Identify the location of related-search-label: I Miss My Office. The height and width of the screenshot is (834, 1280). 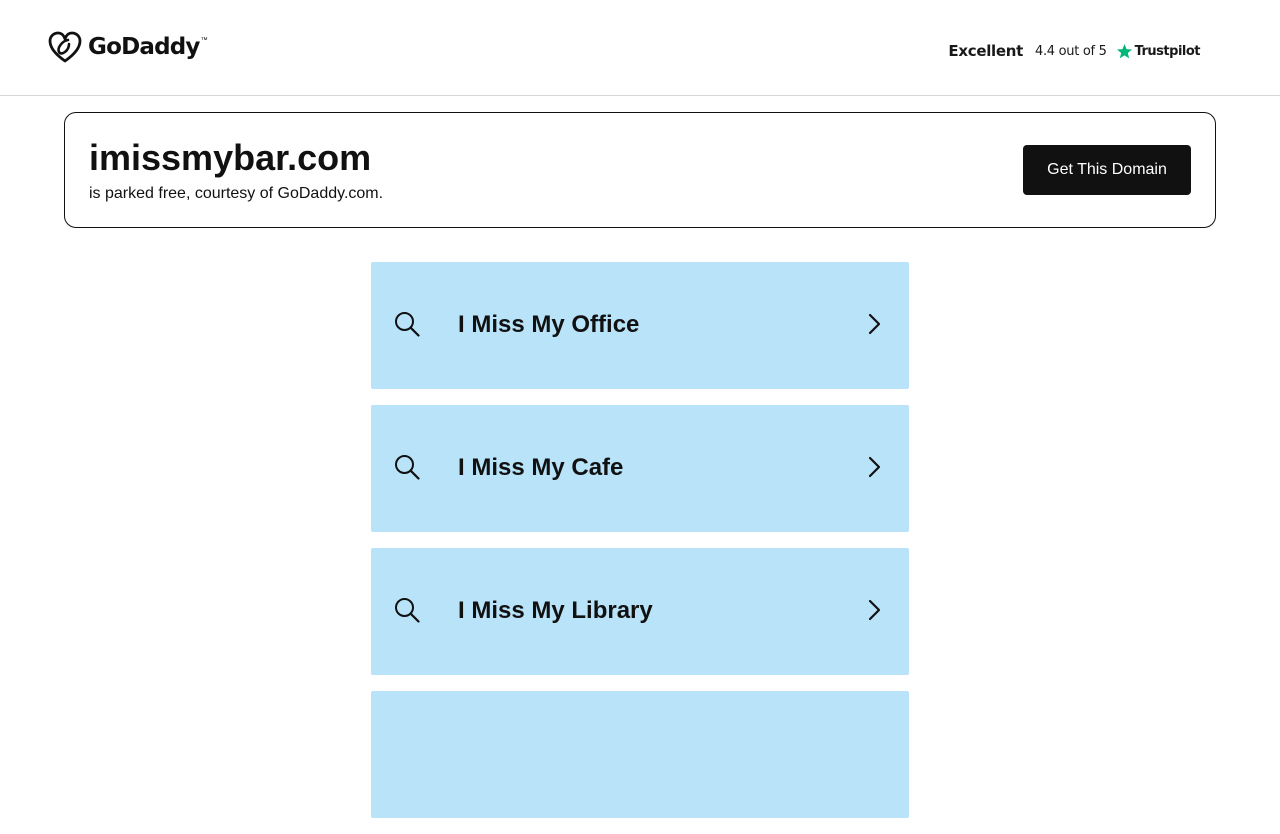
(549, 324).